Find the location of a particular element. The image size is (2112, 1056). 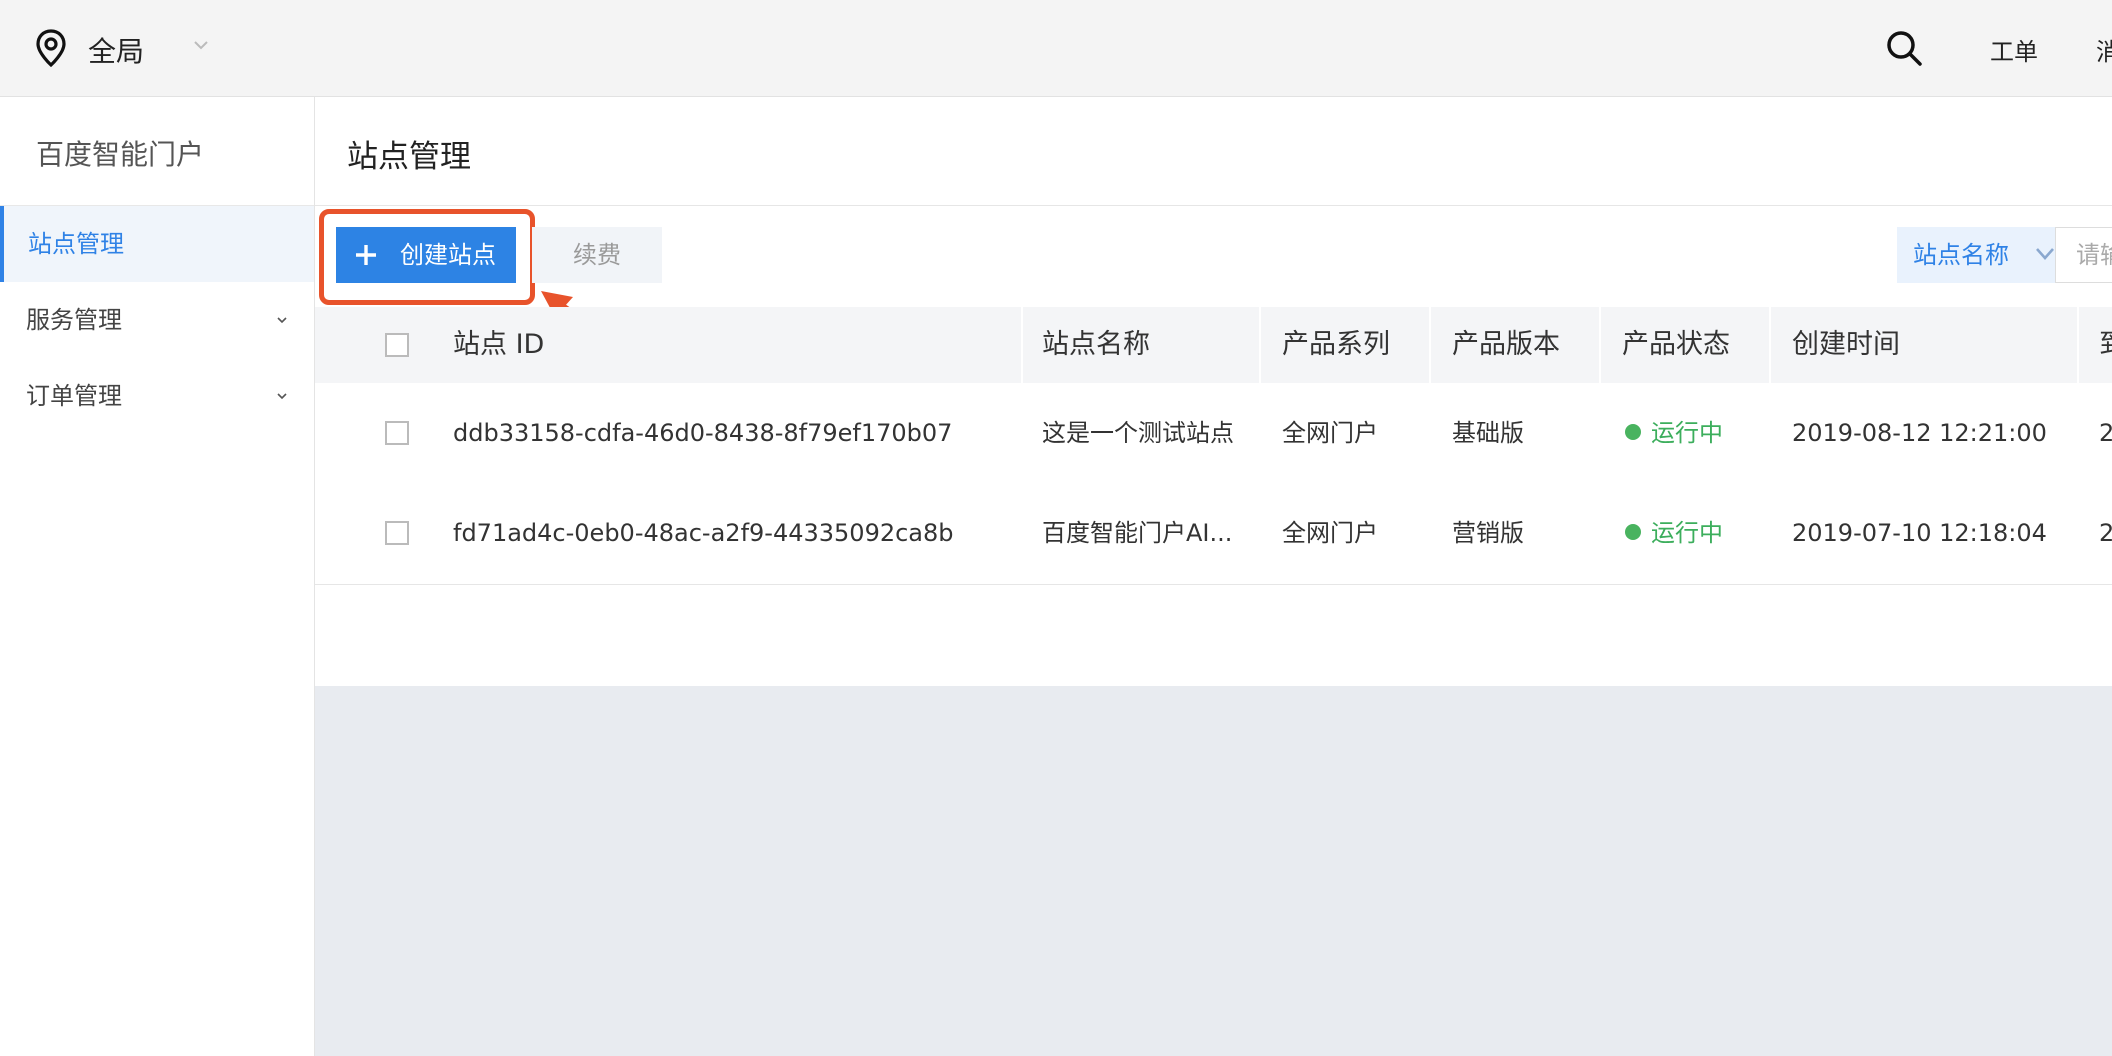

table-bottom-border is located at coordinates (1213, 584).